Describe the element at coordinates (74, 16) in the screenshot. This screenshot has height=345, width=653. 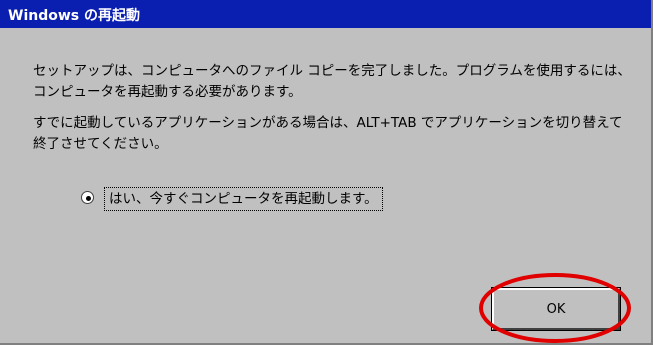
I see `window-title: Windows の再起動` at that location.